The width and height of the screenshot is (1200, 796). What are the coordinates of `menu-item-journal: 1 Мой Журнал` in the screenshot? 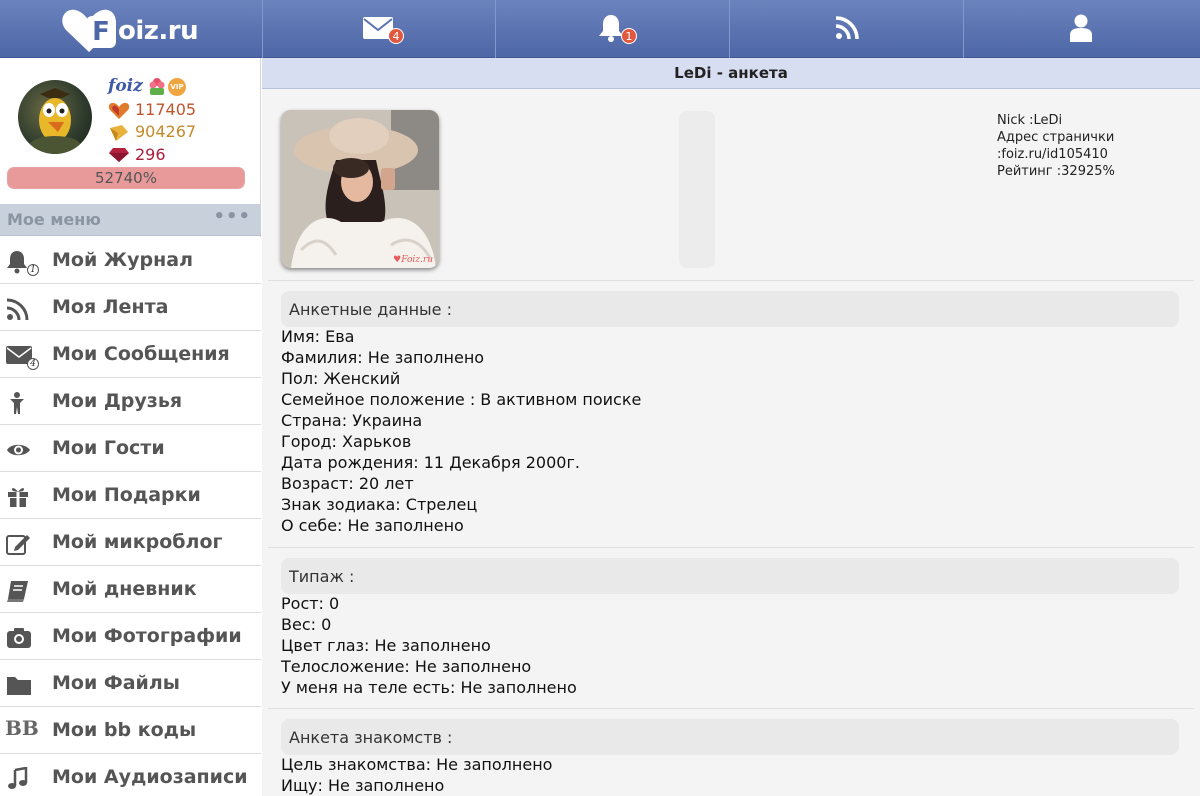 It's located at (130, 260).